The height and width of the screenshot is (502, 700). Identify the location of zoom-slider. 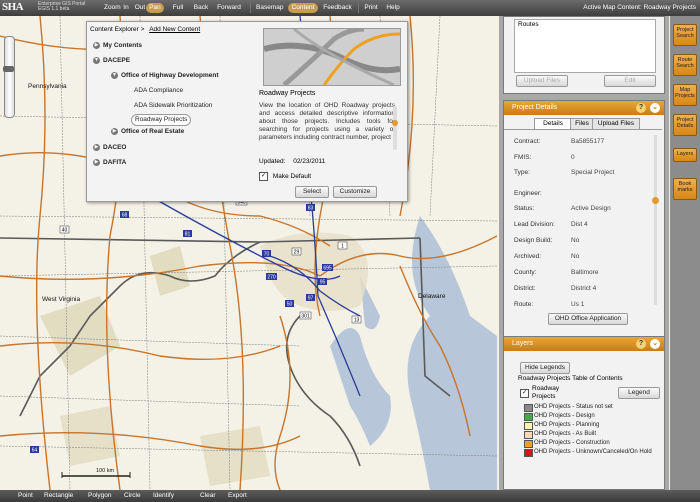
(9, 77).